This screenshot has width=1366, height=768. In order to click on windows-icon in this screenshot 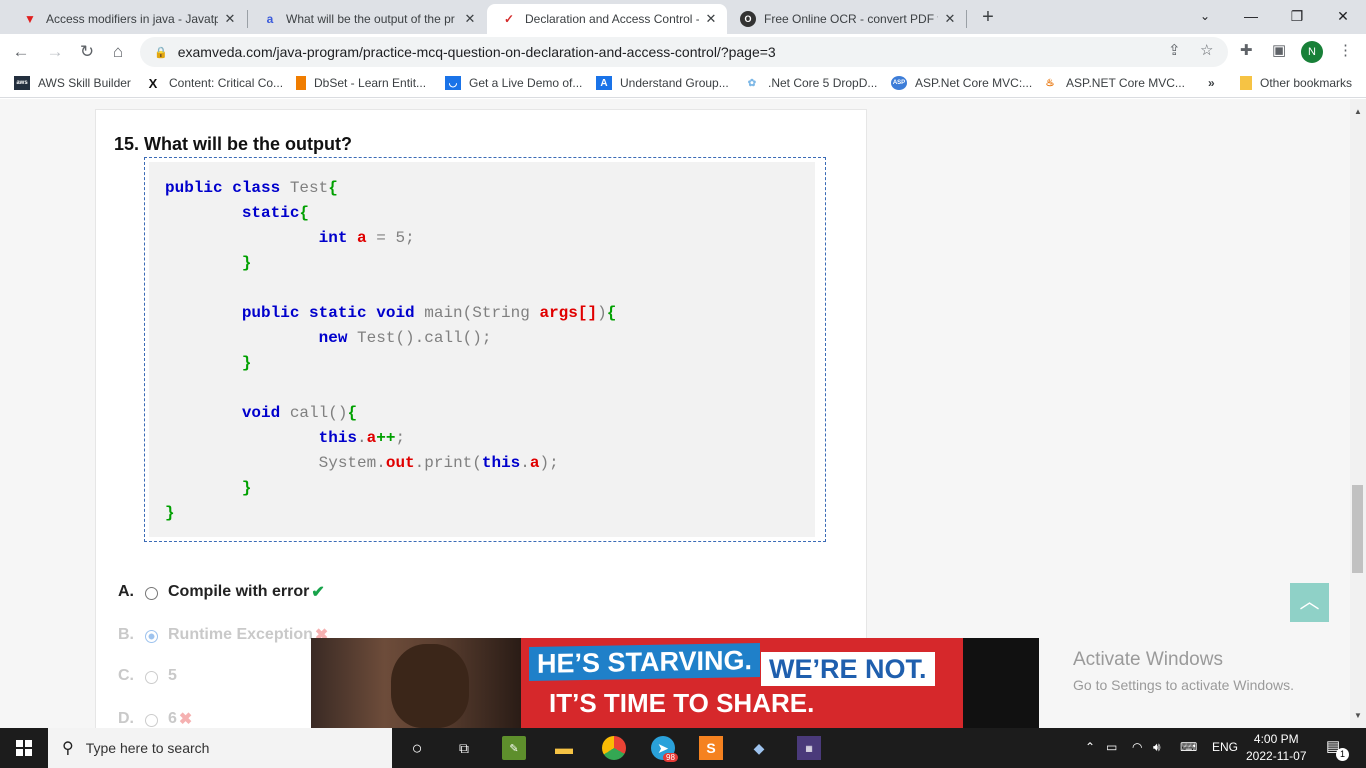, I will do `click(24, 748)`.